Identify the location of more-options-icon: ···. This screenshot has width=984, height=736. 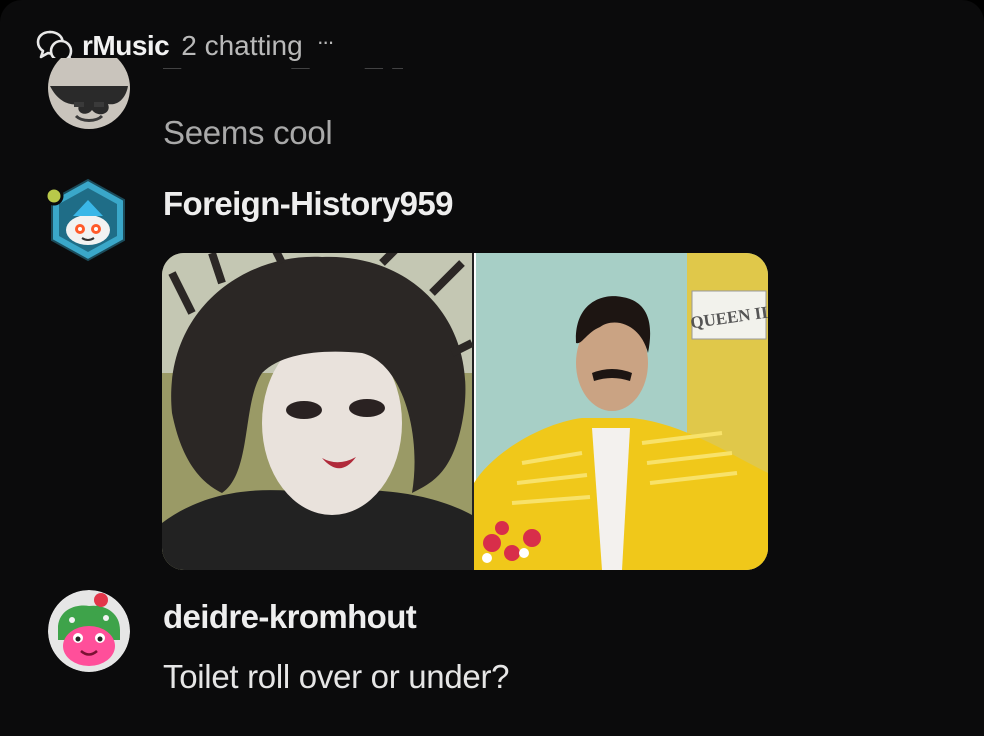
(326, 42).